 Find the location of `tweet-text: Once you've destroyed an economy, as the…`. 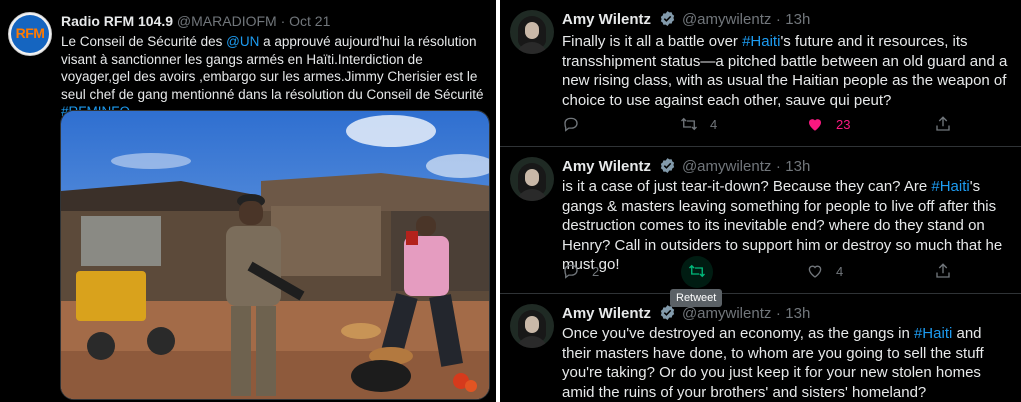

tweet-text: Once you've destroyed an economy, as the… is located at coordinates (788, 363).